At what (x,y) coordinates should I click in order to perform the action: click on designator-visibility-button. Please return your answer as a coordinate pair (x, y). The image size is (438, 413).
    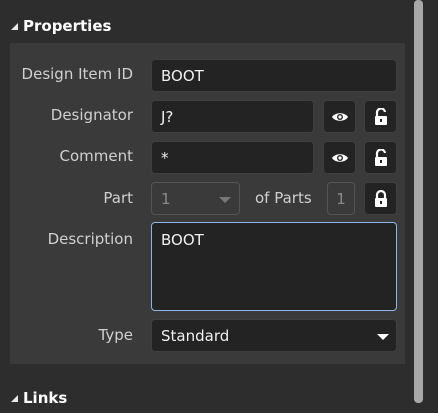
    Looking at the image, I should click on (339, 116).